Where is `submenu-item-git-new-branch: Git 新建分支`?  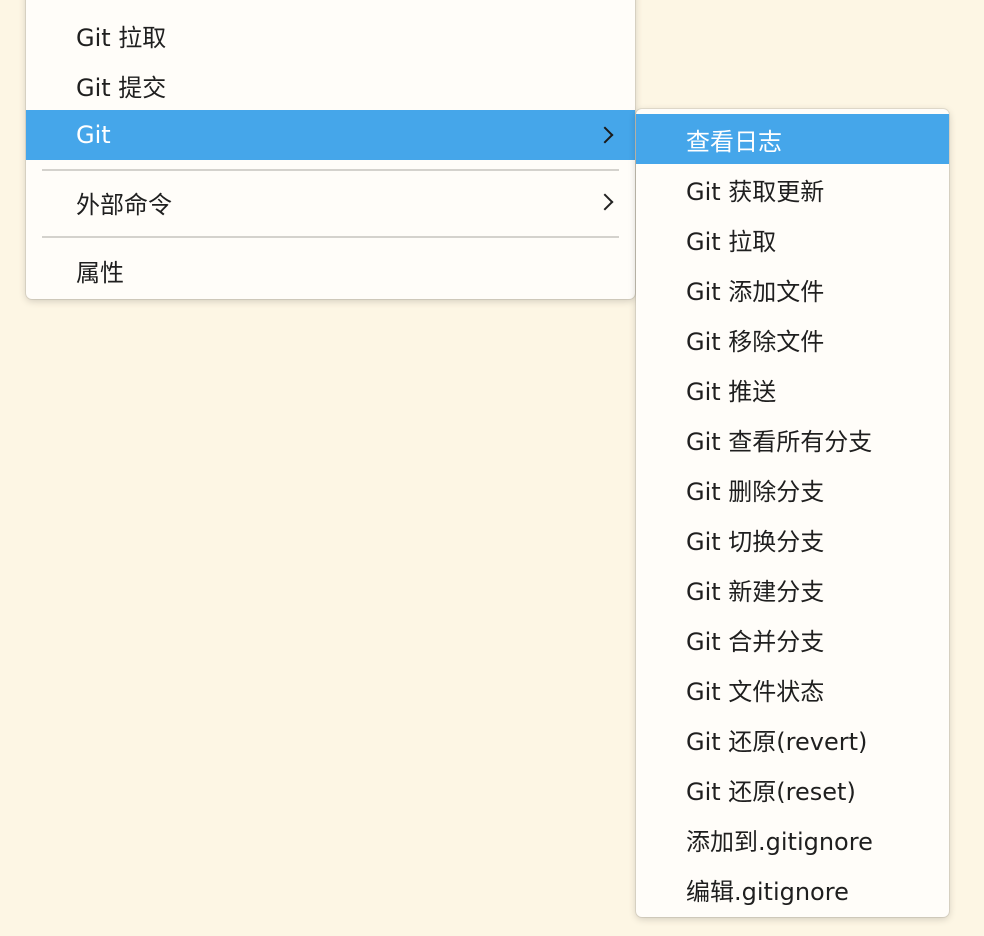
submenu-item-git-new-branch: Git 新建分支 is located at coordinates (792, 589).